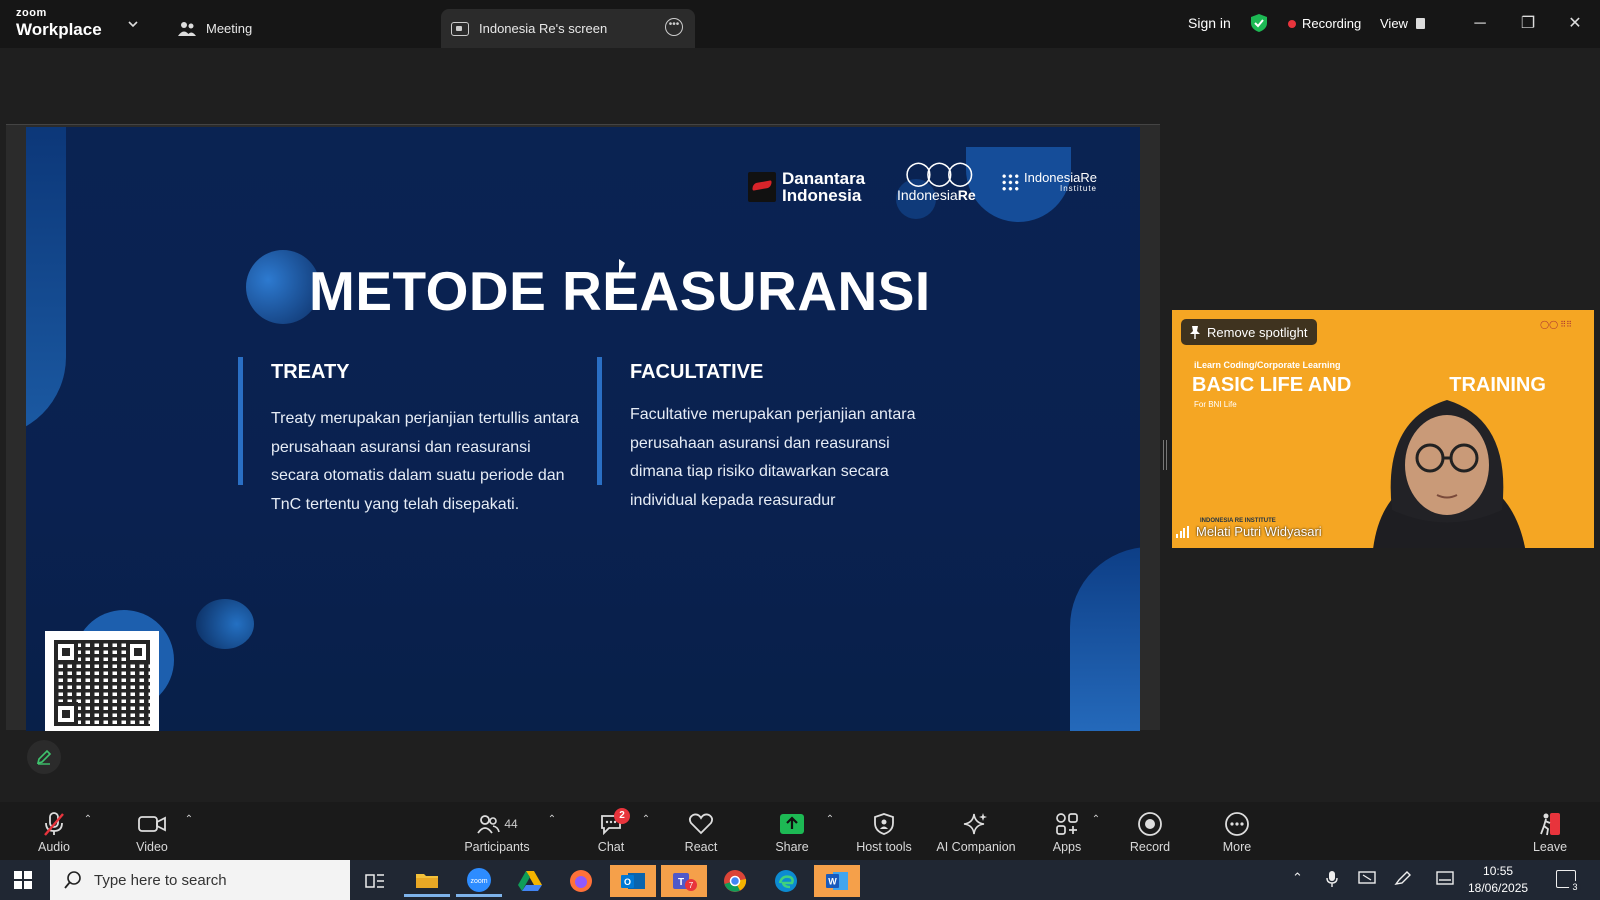  Describe the element at coordinates (691, 885) in the screenshot. I see `teams-badge: 7` at that location.